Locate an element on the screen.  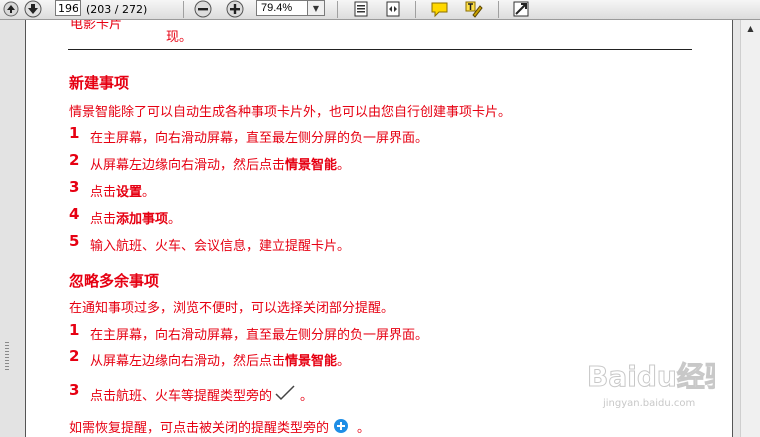
previous-page-icon is located at coordinates (11, 9).